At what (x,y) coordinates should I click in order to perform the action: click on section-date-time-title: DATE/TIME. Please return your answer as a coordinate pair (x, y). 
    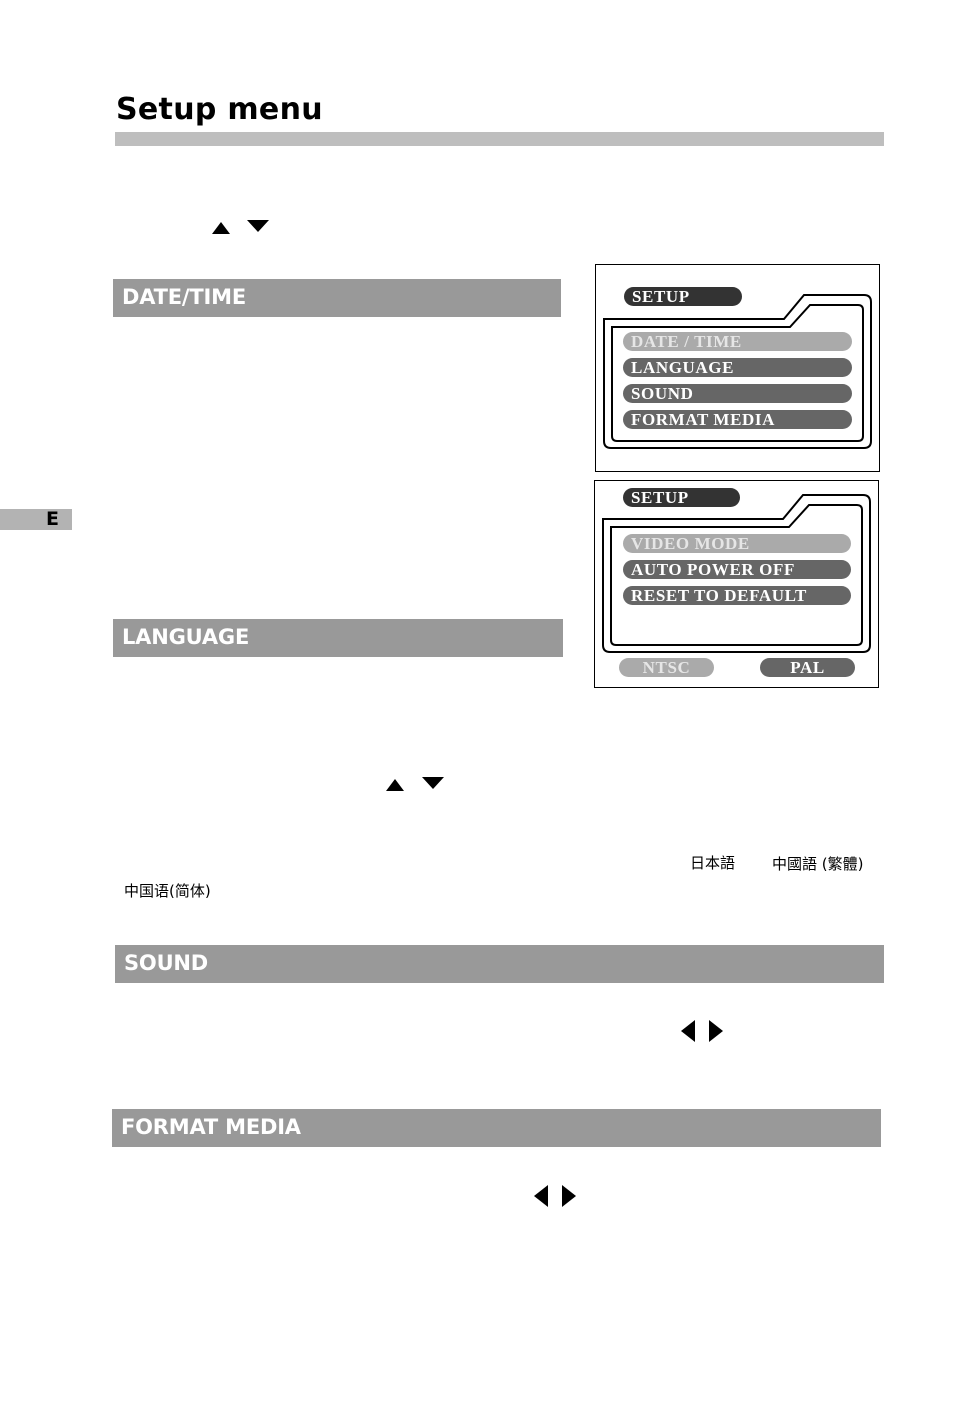
    Looking at the image, I should click on (184, 297).